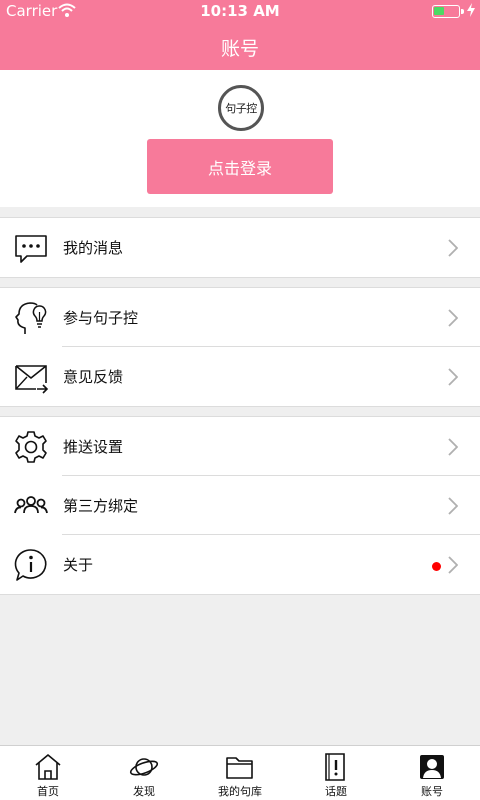 The image size is (480, 800). I want to click on planet-icon, so click(144, 767).